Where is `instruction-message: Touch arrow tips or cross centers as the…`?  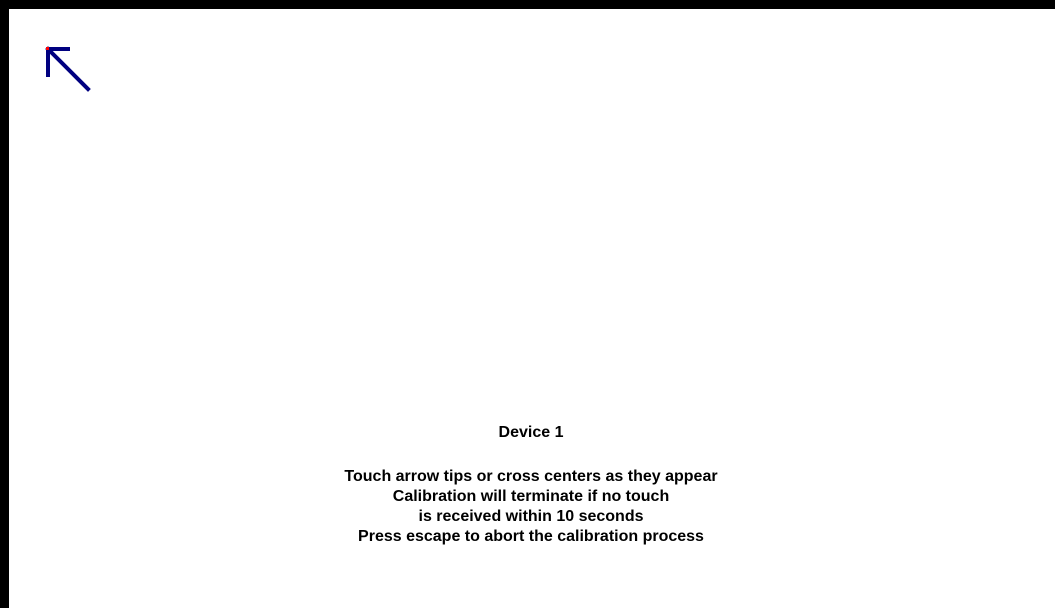 instruction-message: Touch arrow tips or cross centers as the… is located at coordinates (531, 507).